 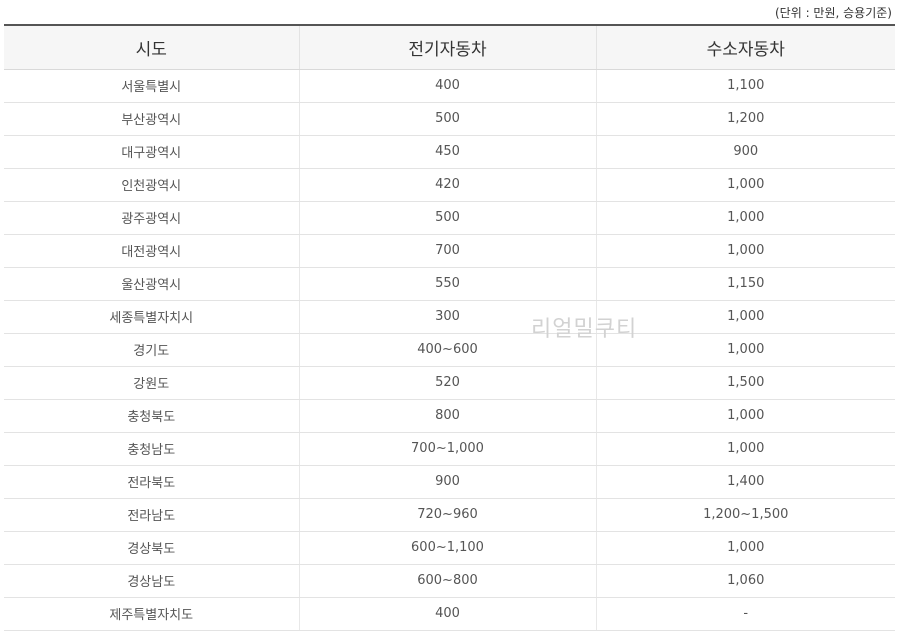 I want to click on table-row: 인천광역시 420 1,000, so click(x=449, y=185).